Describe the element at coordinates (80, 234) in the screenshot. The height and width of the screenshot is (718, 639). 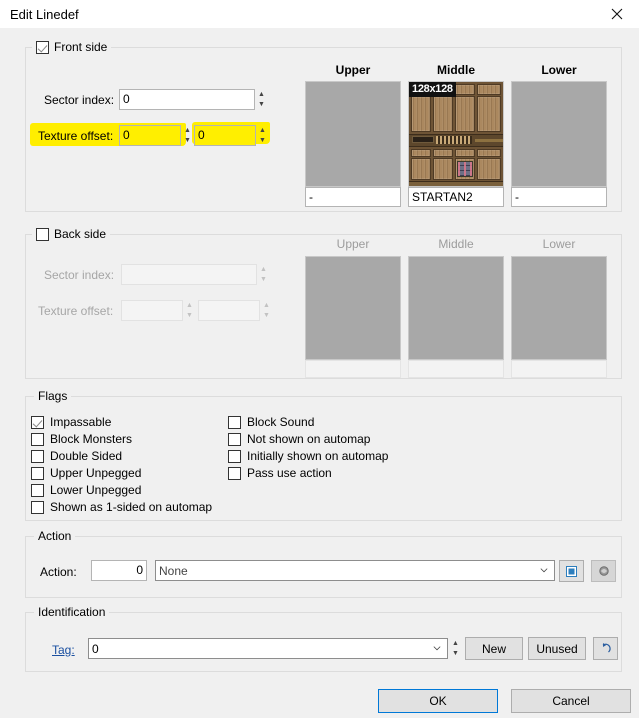
I see `back-side-label: Back side` at that location.